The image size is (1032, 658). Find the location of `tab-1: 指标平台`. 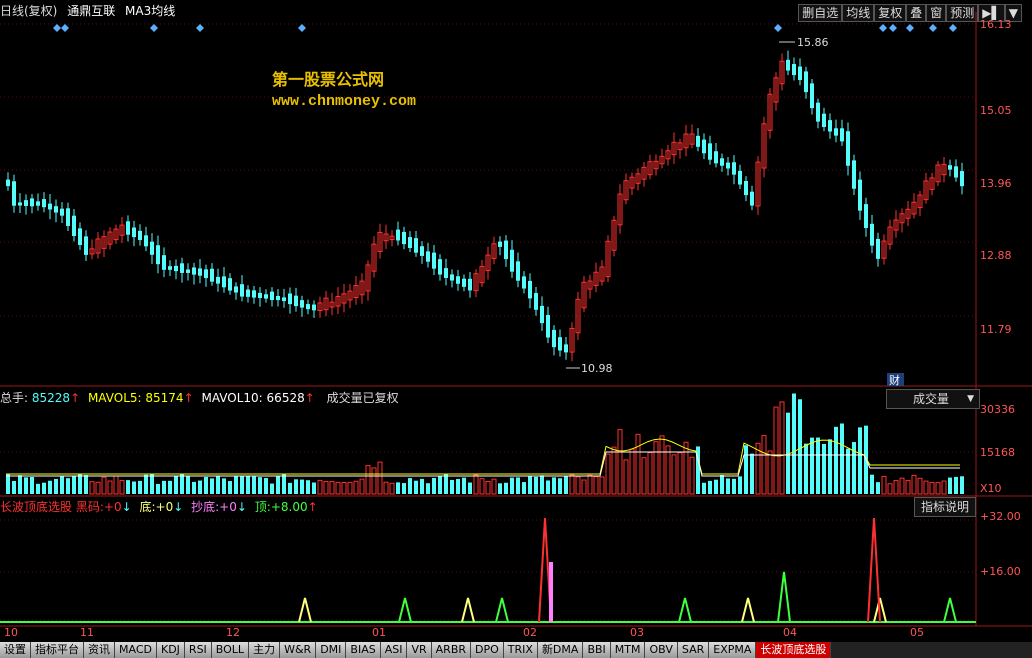

tab-1: 指标平台 is located at coordinates (57, 650).